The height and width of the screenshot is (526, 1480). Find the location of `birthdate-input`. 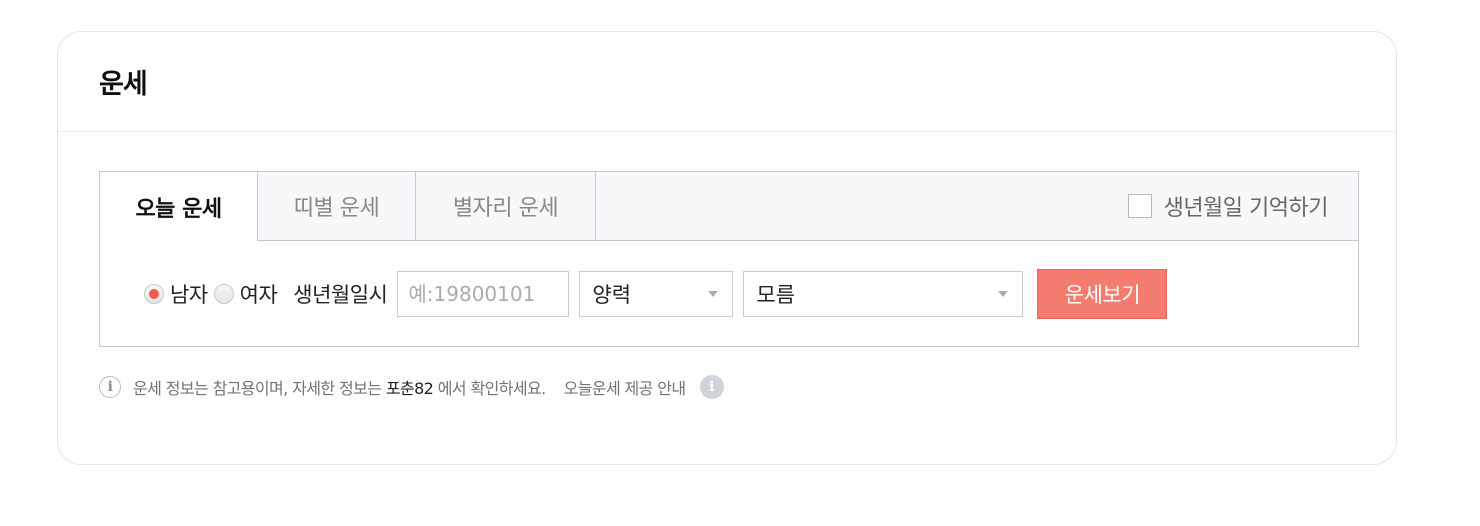

birthdate-input is located at coordinates (483, 293).